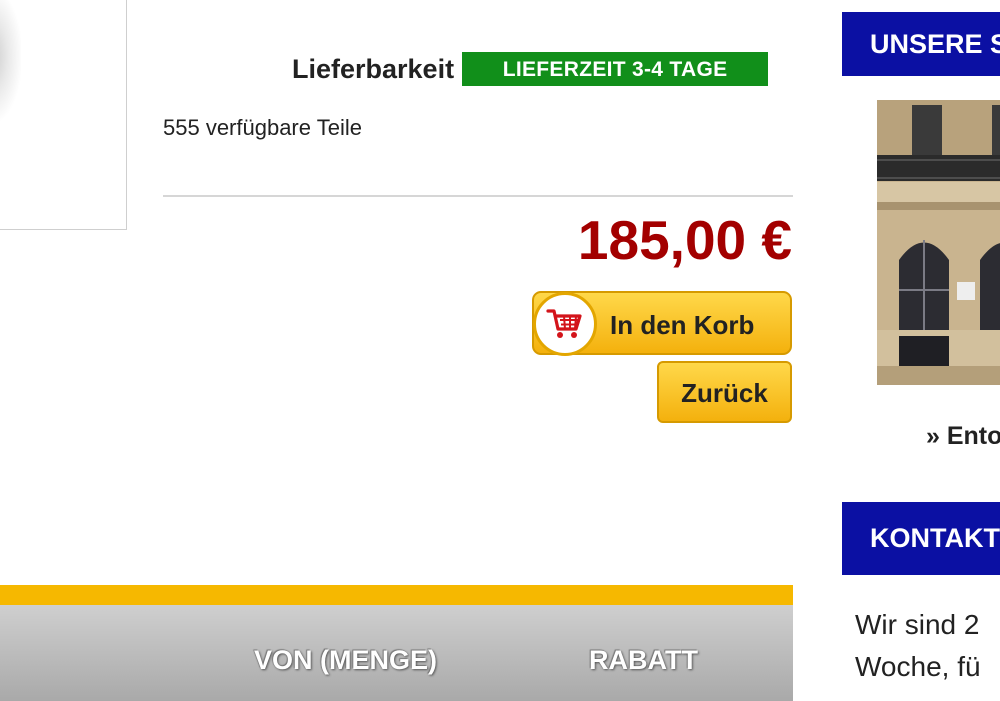 Image resolution: width=1000 pixels, height=701 pixels. Describe the element at coordinates (917, 624) in the screenshot. I see `contact-line: Wir sind 2` at that location.